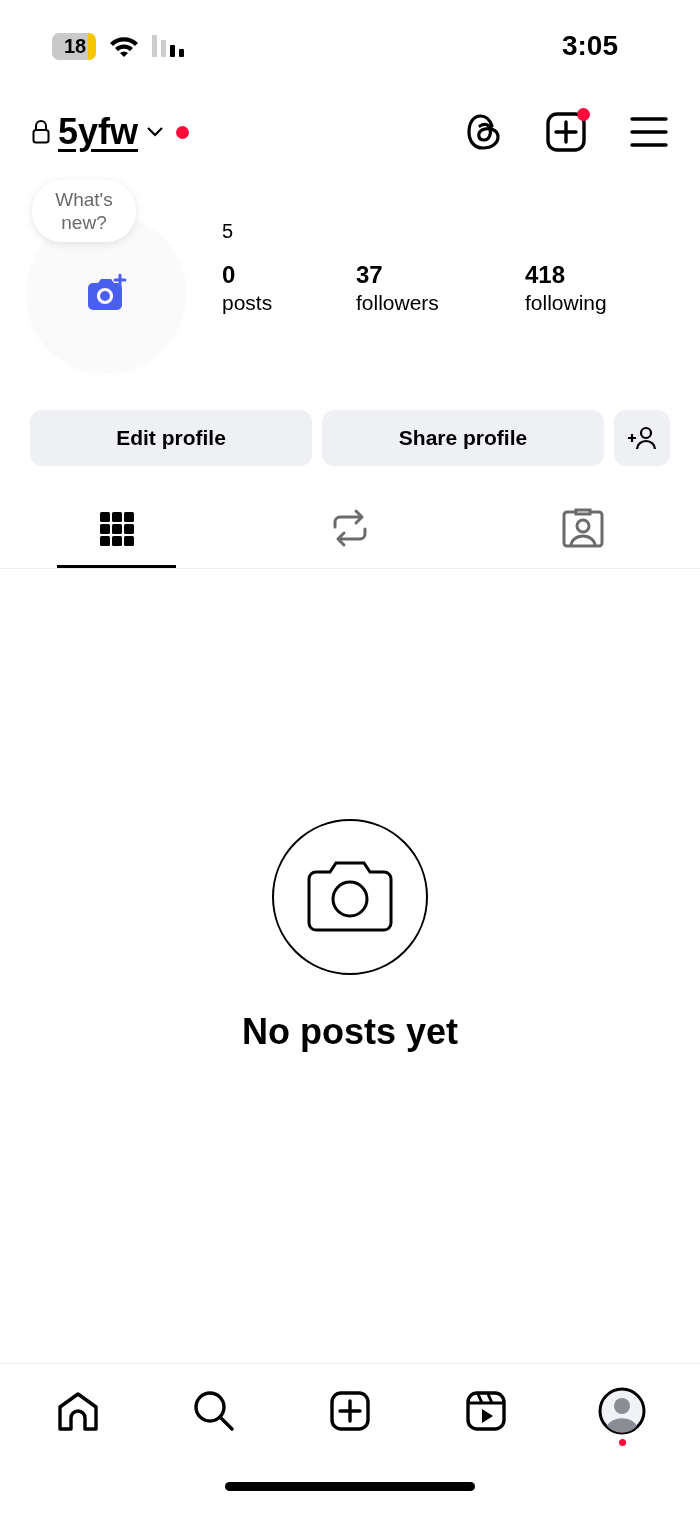  I want to click on reels-icon, so click(486, 1410).